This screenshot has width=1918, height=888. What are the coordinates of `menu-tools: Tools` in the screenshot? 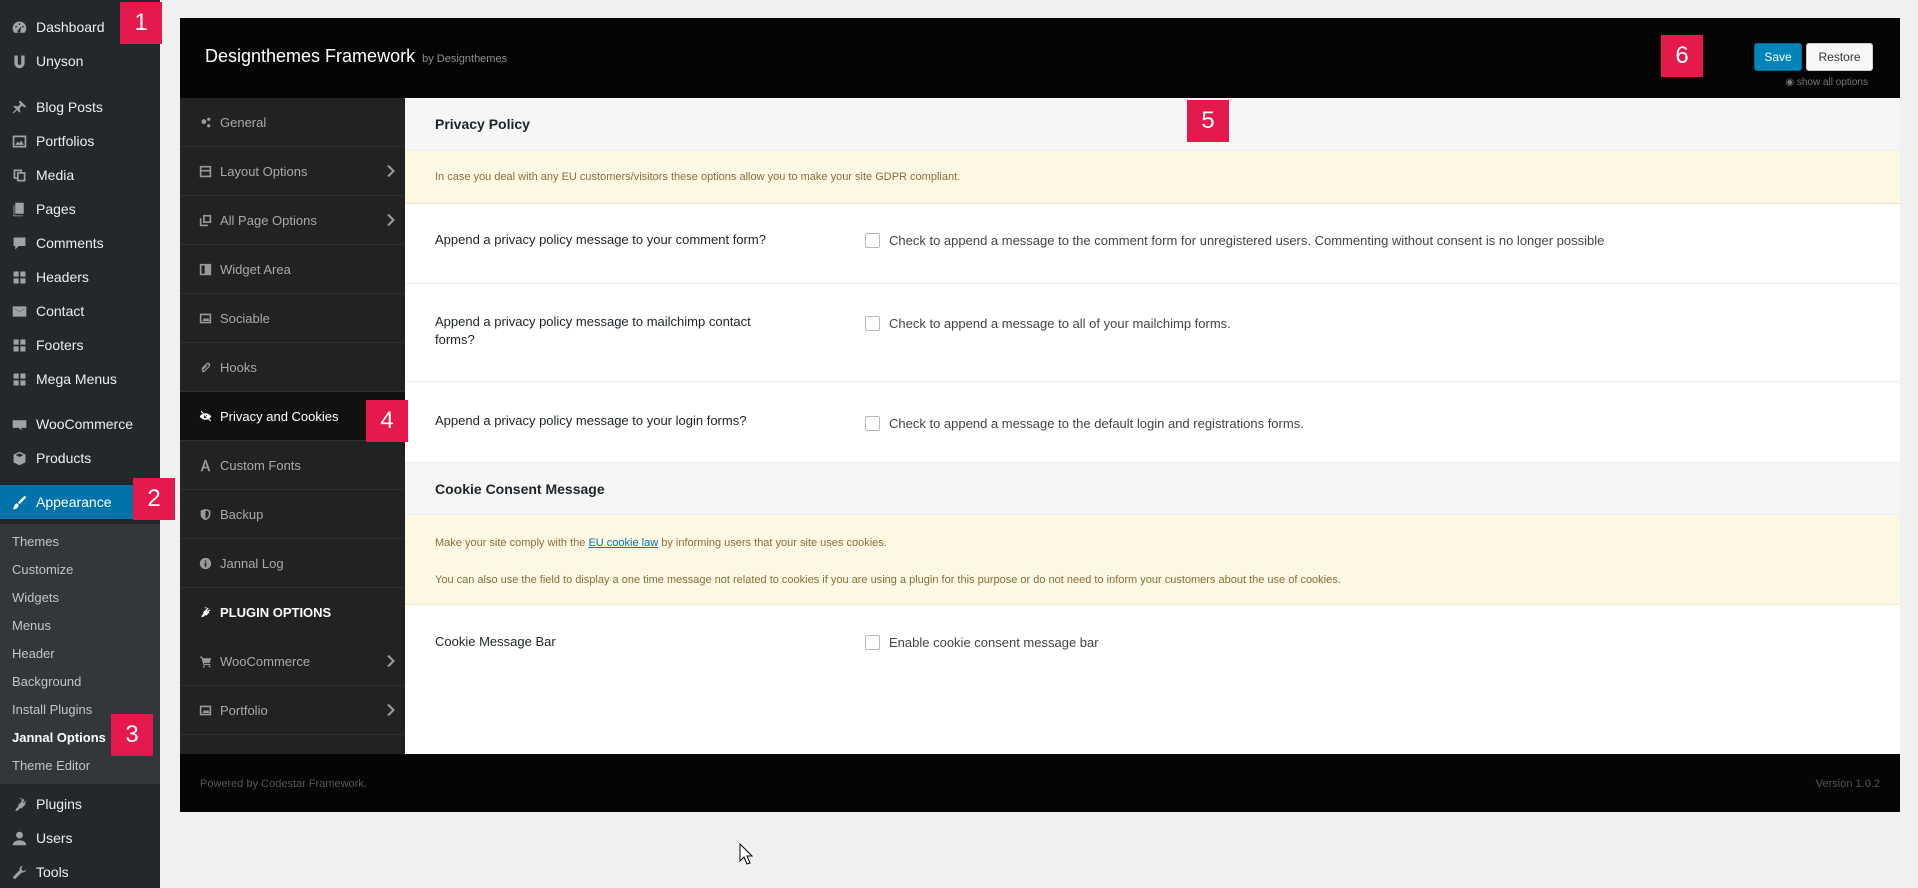 It's located at (80, 871).